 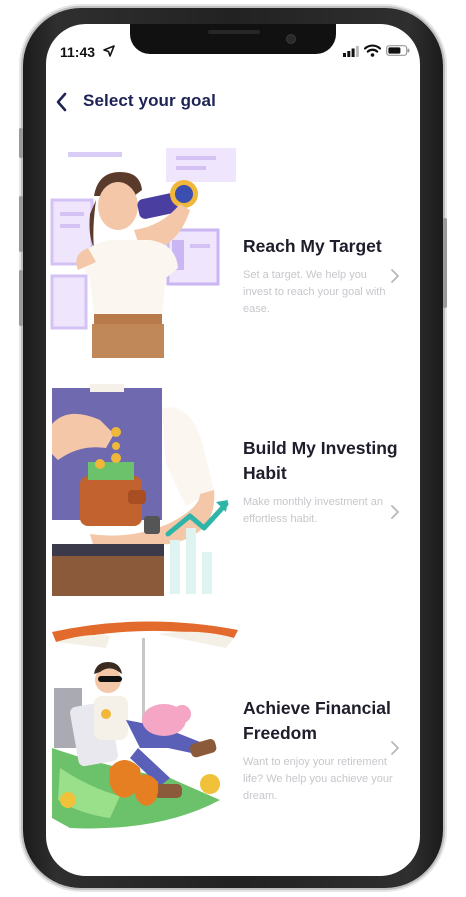 I want to click on volume-down-button, so click(x=21, y=298).